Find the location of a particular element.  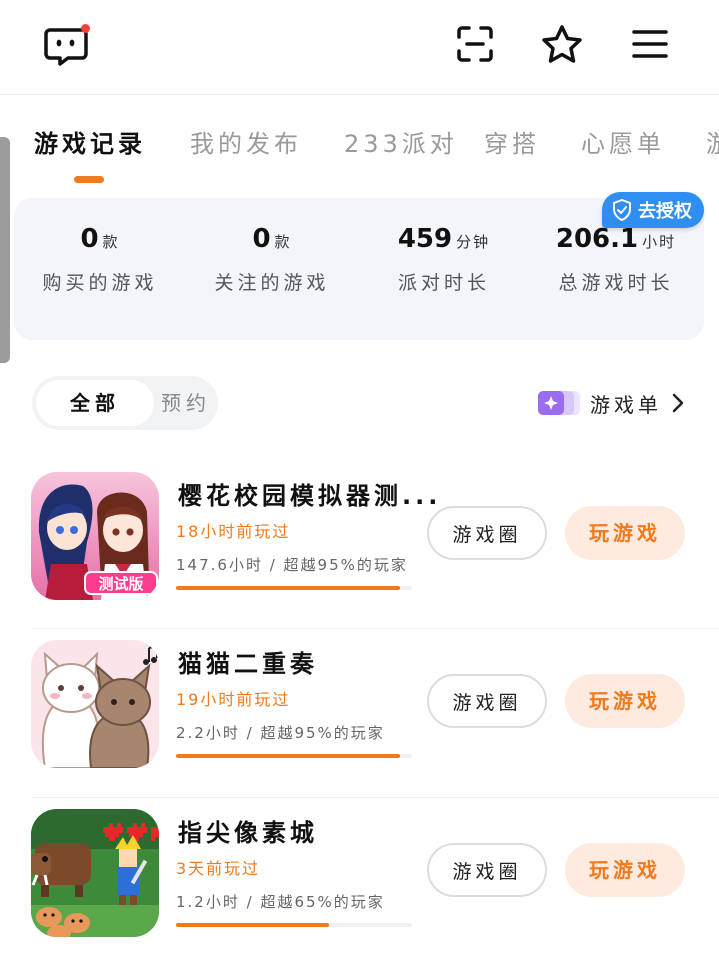

tab-my-posts: 我的发布 is located at coordinates (246, 141).